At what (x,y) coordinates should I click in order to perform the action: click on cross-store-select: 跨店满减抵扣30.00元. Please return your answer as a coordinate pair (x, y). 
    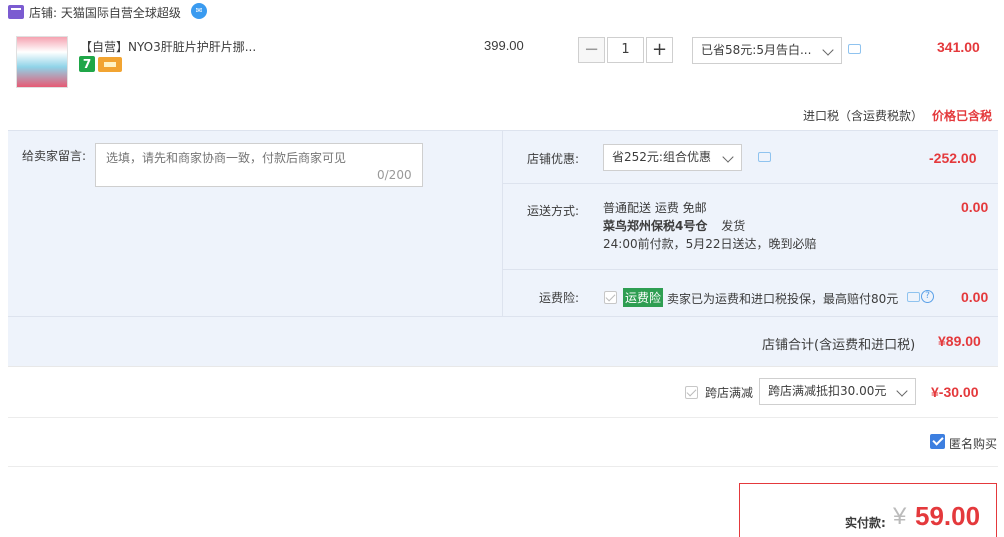
    Looking at the image, I should click on (837, 391).